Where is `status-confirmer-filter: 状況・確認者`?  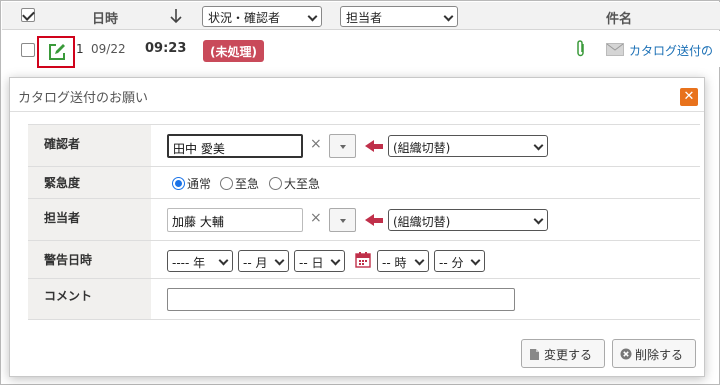 status-confirmer-filter: 状況・確認者 is located at coordinates (262, 16).